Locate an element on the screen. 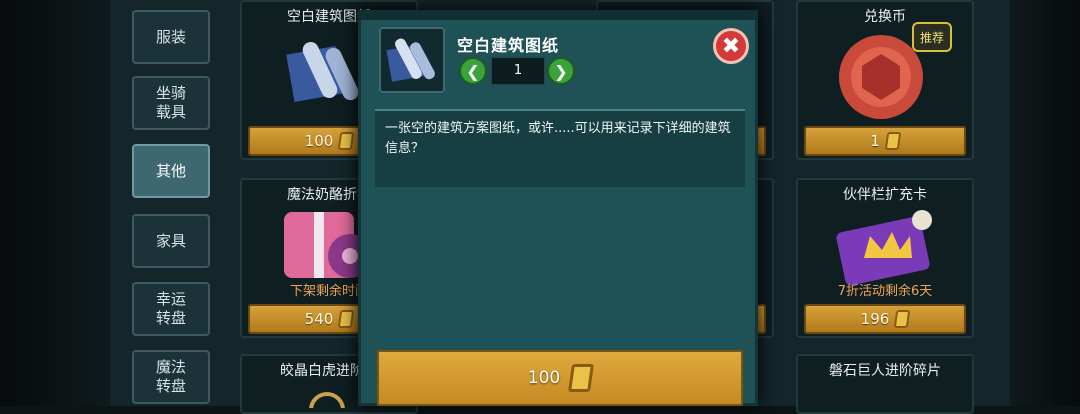 The width and height of the screenshot is (1080, 414). price-button: 1 is located at coordinates (885, 141).